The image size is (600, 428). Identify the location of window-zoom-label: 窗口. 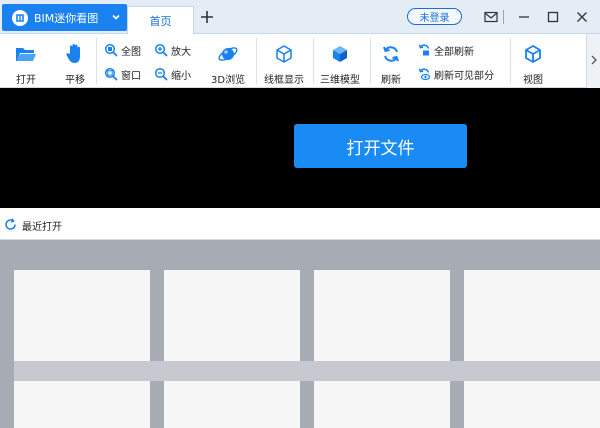
(131, 76).